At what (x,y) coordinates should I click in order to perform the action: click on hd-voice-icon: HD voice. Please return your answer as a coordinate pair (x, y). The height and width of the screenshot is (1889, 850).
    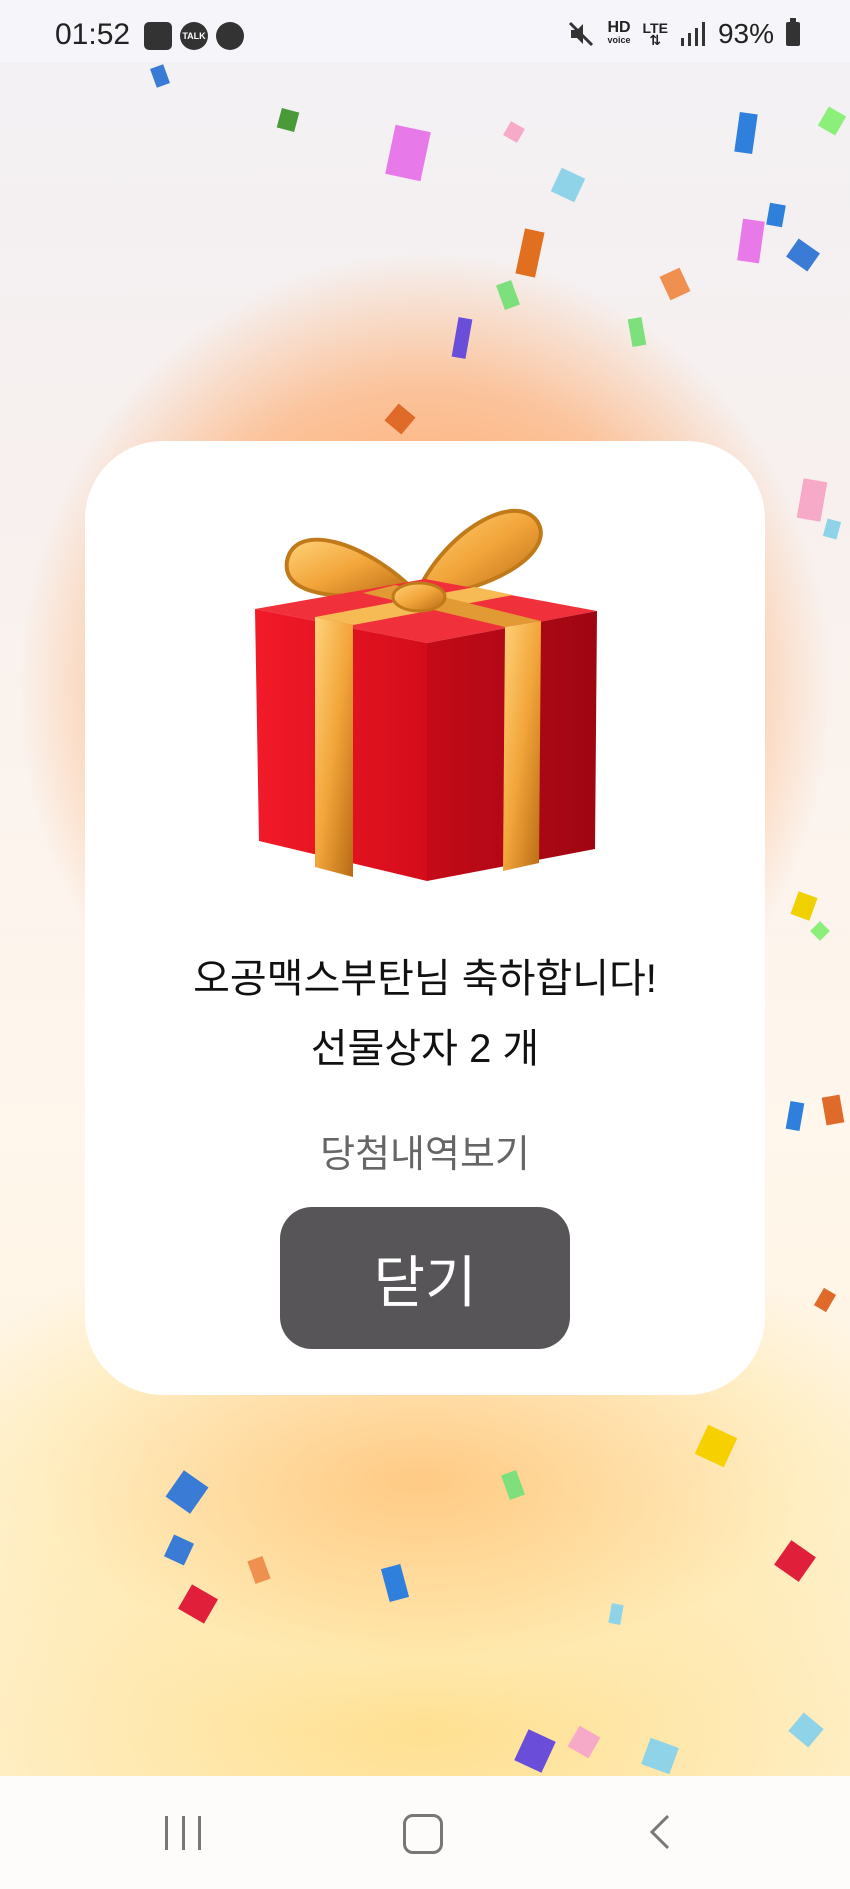
    Looking at the image, I should click on (619, 32).